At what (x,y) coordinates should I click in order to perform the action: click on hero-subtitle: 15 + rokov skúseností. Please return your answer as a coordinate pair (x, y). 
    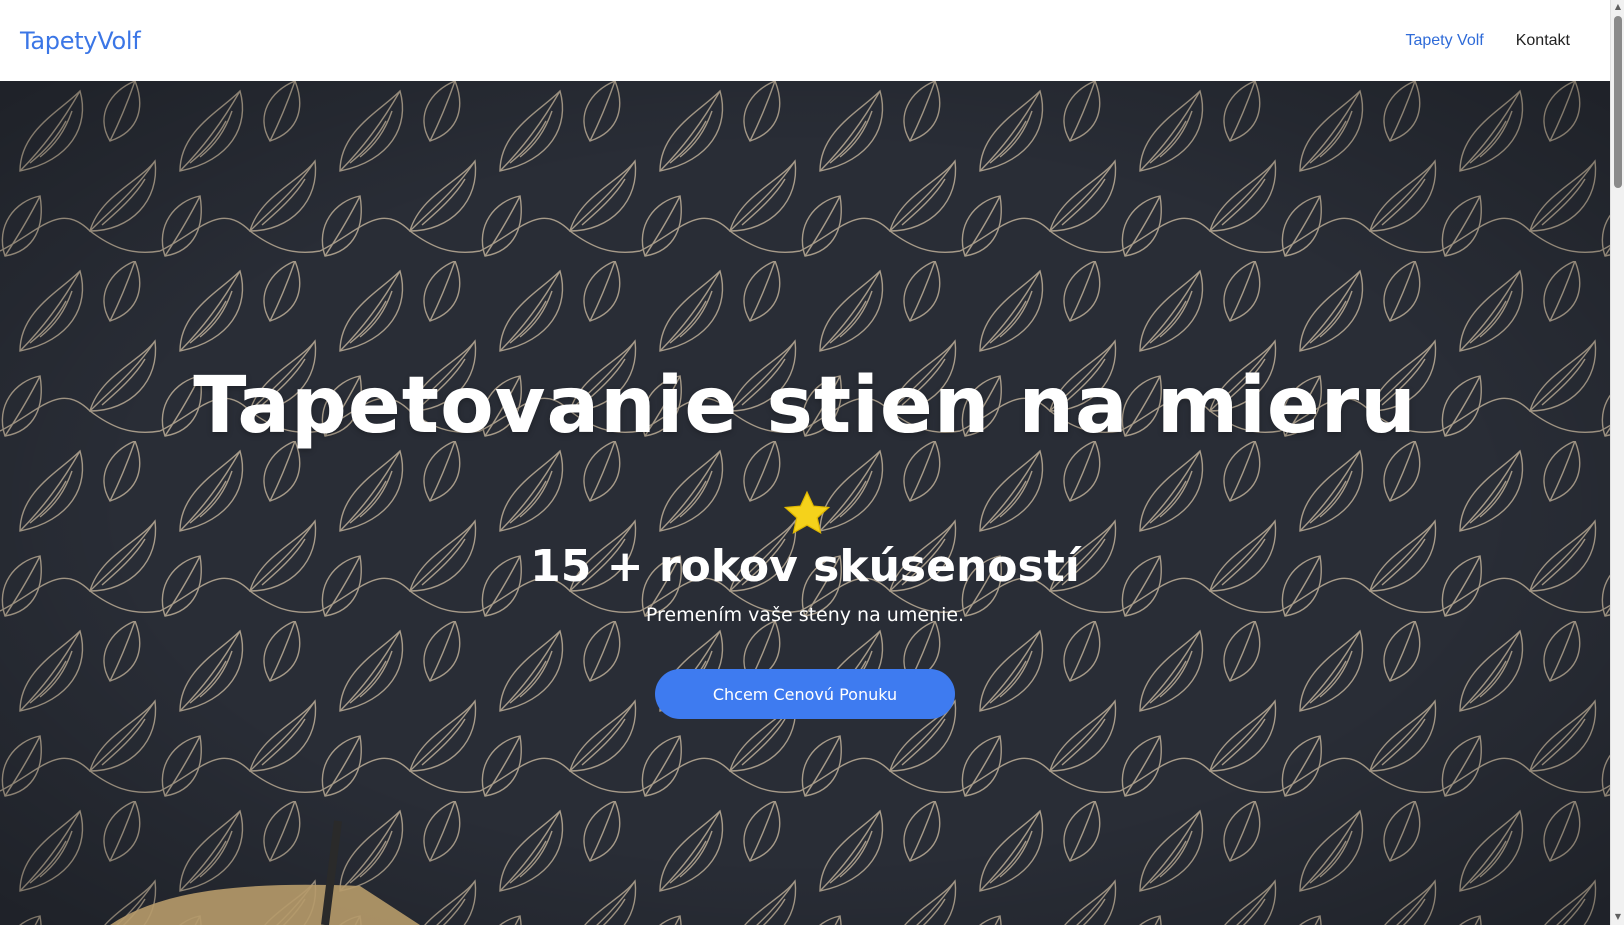
    Looking at the image, I should click on (805, 566).